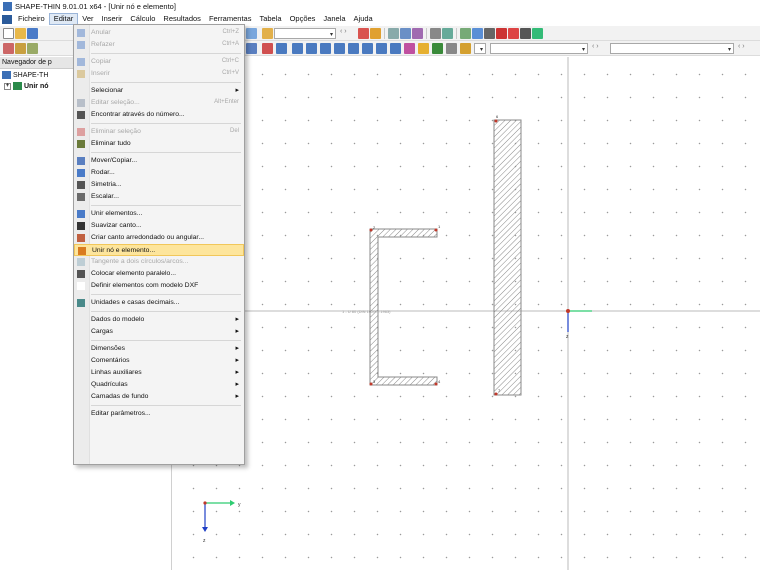 The height and width of the screenshot is (570, 760). What do you see at coordinates (101, 32) in the screenshot?
I see `menu-item-label: Anular` at bounding box center [101, 32].